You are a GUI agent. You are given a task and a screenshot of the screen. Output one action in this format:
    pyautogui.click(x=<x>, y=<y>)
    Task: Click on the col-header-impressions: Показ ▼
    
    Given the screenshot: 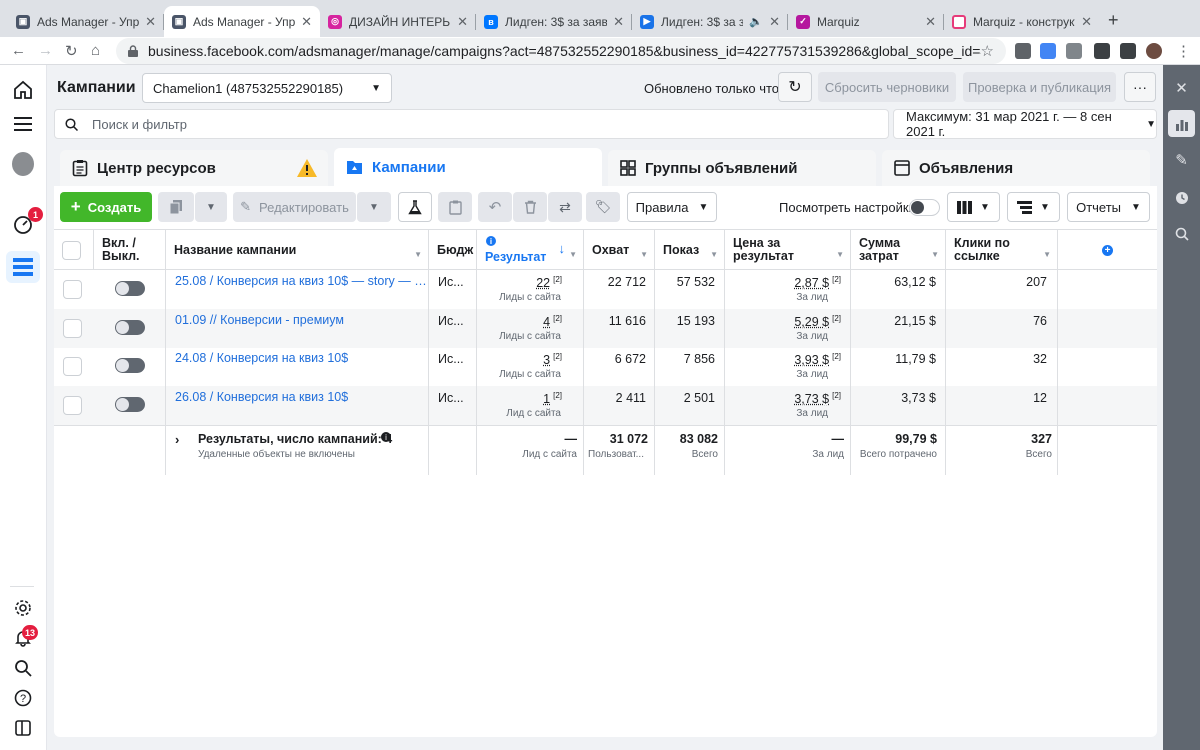 What is the action you would take?
    pyautogui.click(x=690, y=250)
    